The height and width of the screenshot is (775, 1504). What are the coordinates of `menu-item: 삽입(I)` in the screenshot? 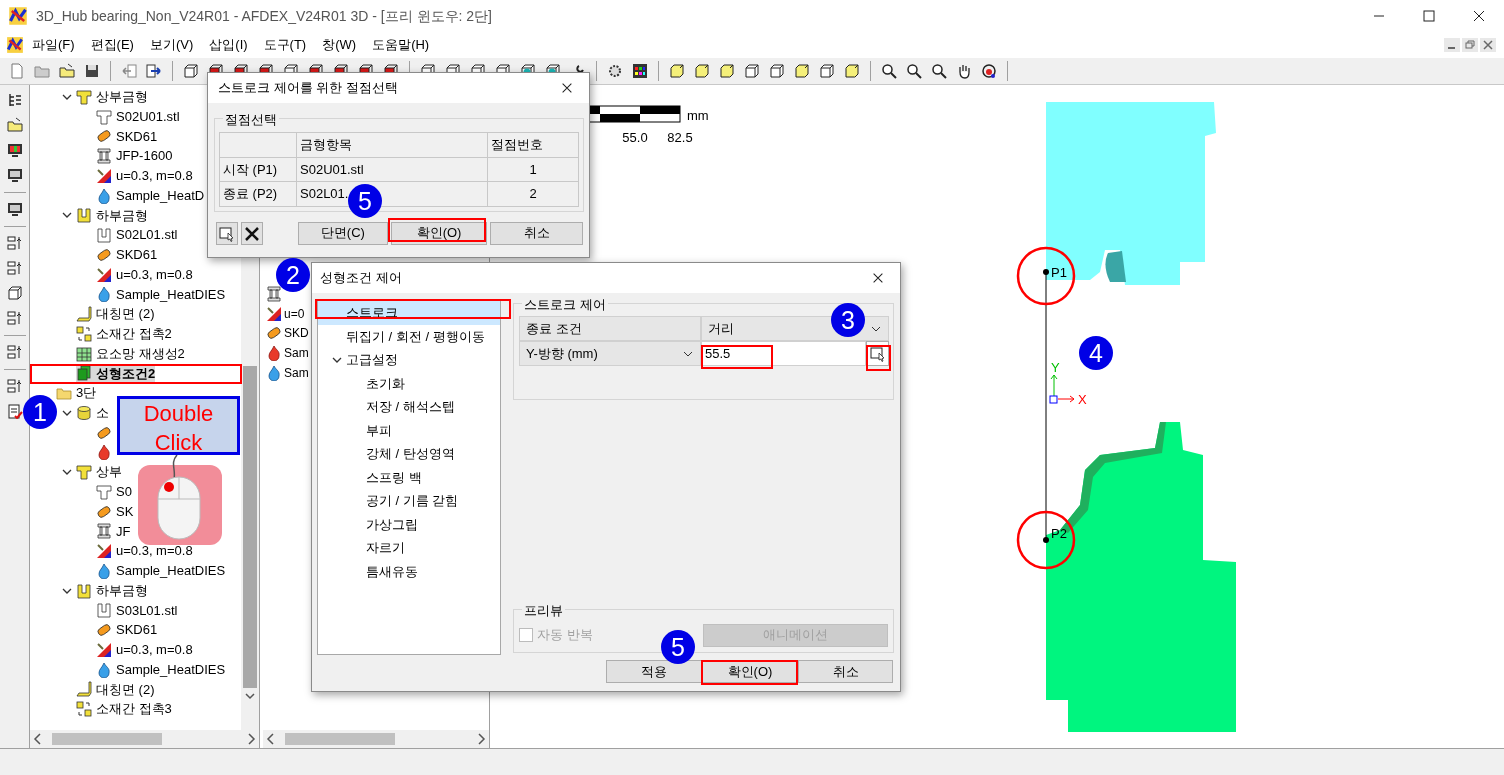 It's located at (228, 45).